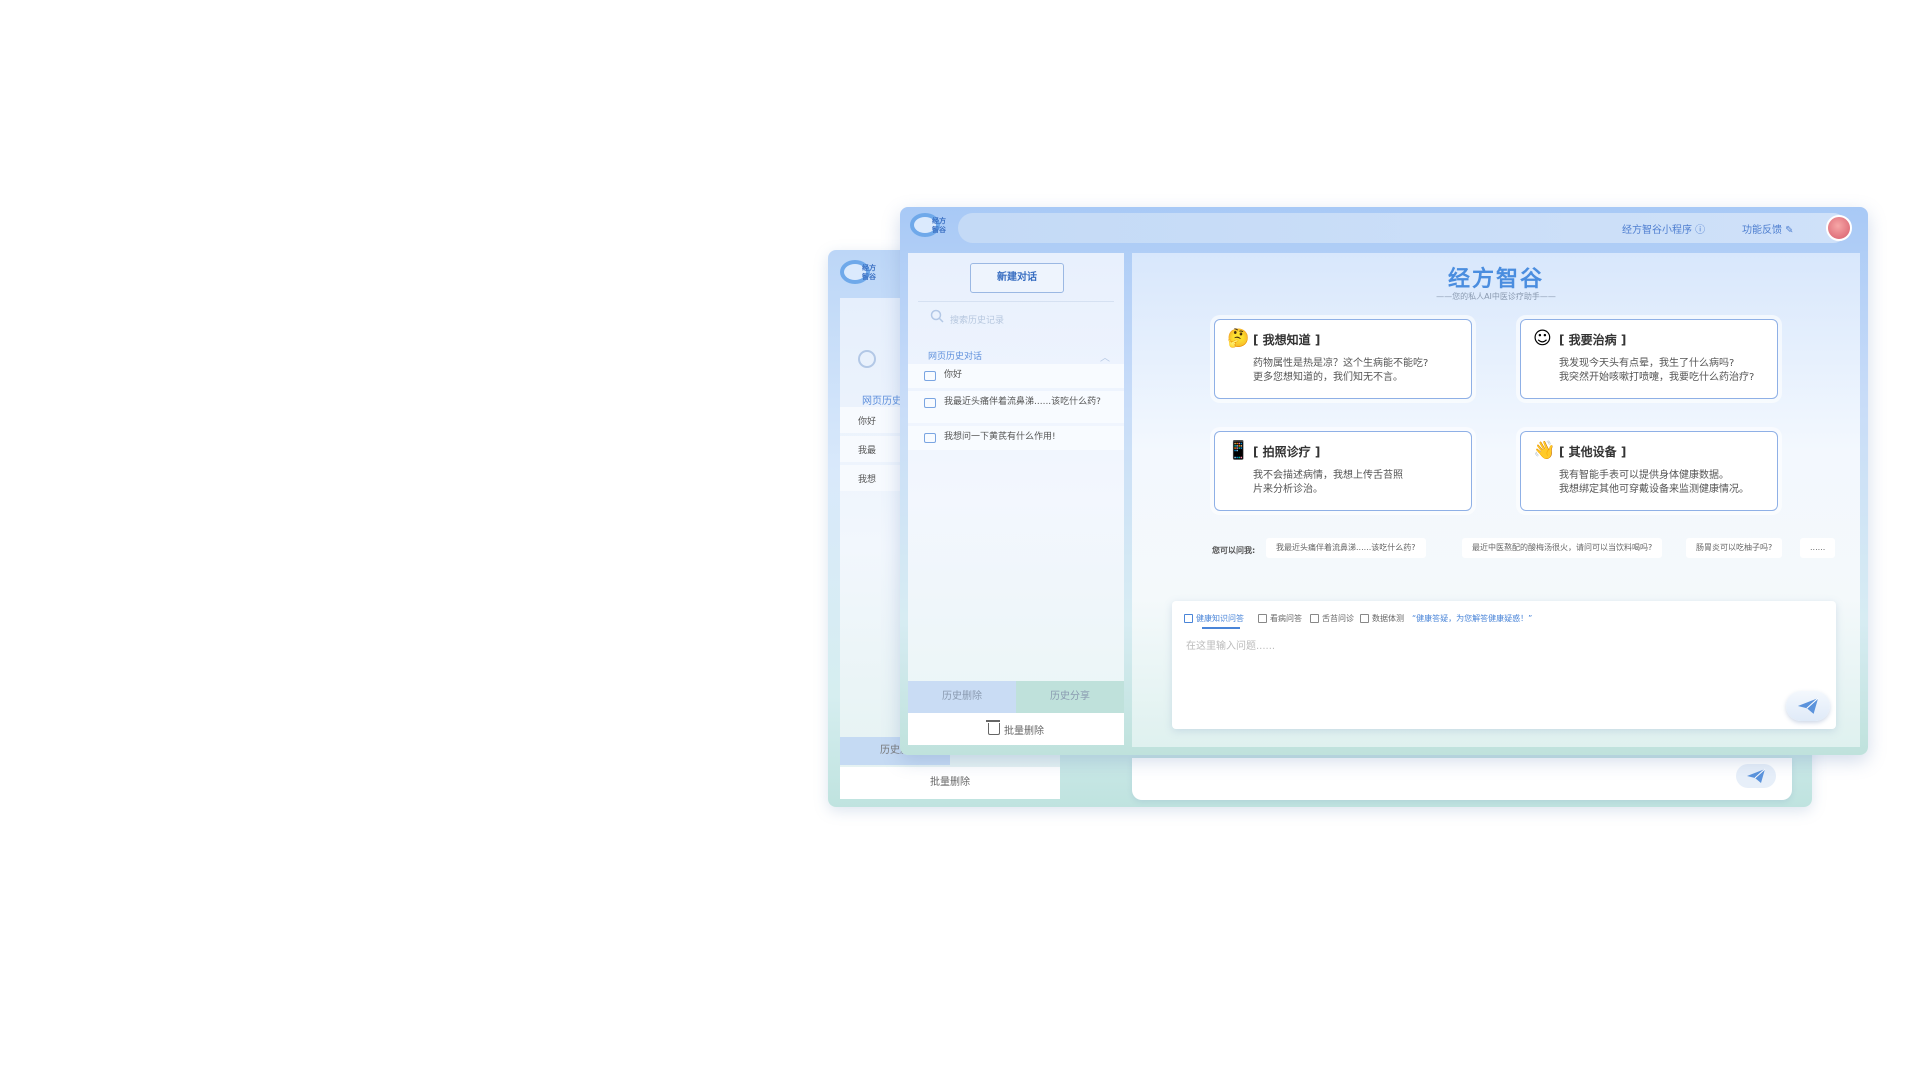 The width and height of the screenshot is (1920, 1080). Describe the element at coordinates (1016, 407) in the screenshot. I see `history-item: 我最近头痛伴着流鼻涕......该吃什么药?` at that location.